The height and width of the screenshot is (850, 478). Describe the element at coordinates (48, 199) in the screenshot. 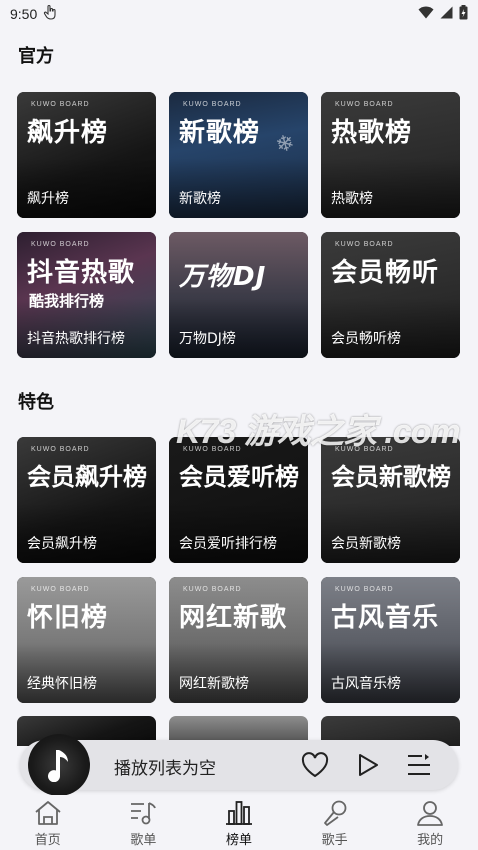

I see `card-caption: 飙升榜` at that location.